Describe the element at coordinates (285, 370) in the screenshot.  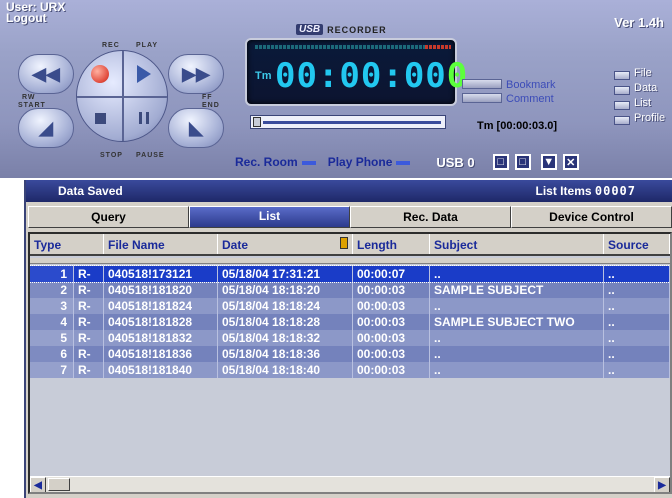
I see `row-date: 05/18/04 18:18:40` at that location.